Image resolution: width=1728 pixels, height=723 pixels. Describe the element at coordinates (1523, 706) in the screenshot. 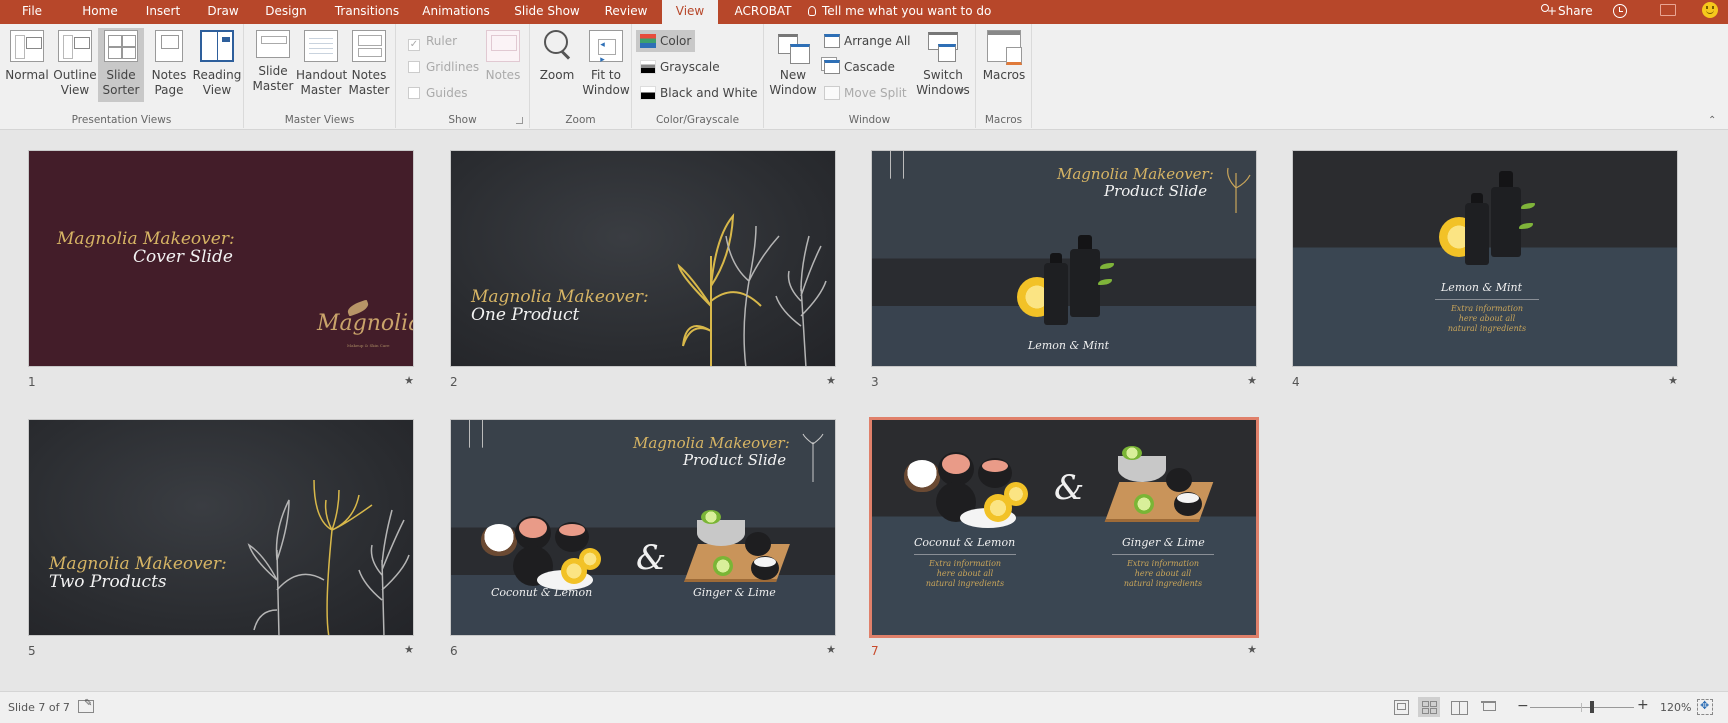

I see `zoom-out-button: −` at that location.